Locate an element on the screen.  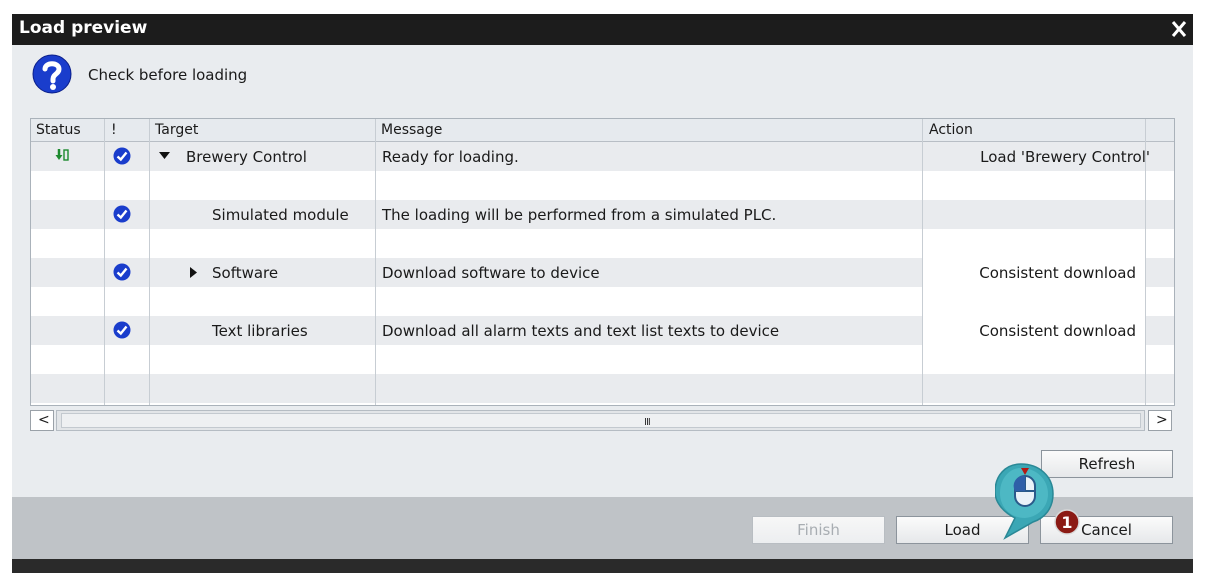
header-message: Check before loading is located at coordinates (168, 75).